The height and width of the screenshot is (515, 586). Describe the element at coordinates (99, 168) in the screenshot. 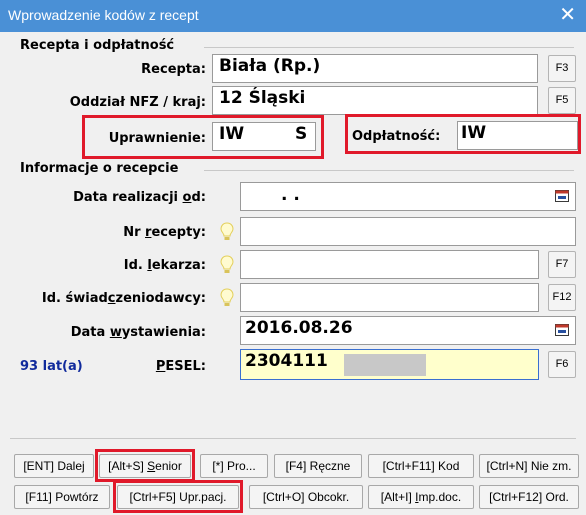

I see `section-title-informacje: Informacje o recepcie` at that location.